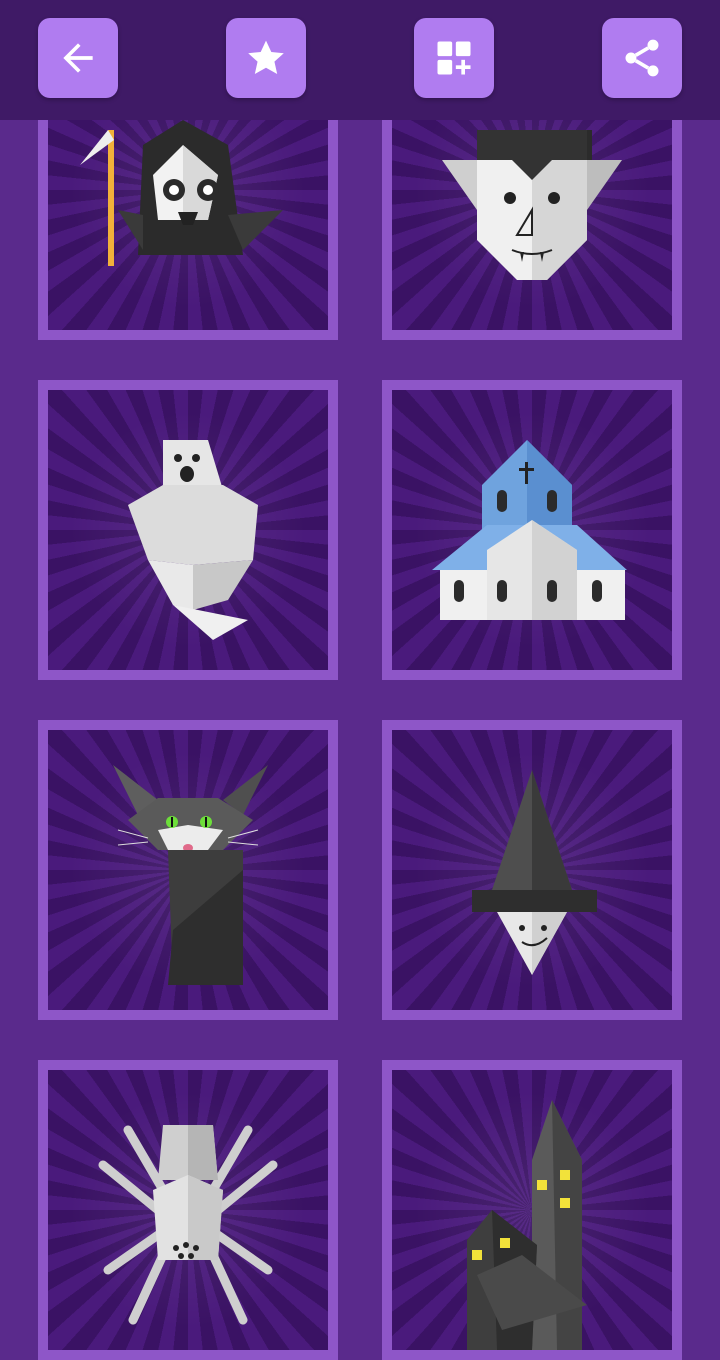 Image resolution: width=720 pixels, height=1360 pixels. I want to click on back-button, so click(78, 58).